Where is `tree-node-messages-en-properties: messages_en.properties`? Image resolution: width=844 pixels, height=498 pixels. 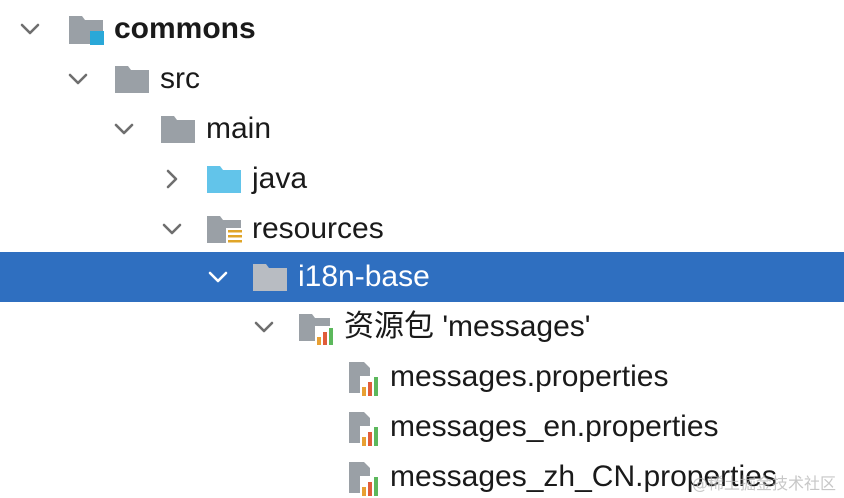
tree-node-messages-en-properties: messages_en.properties is located at coordinates (422, 427).